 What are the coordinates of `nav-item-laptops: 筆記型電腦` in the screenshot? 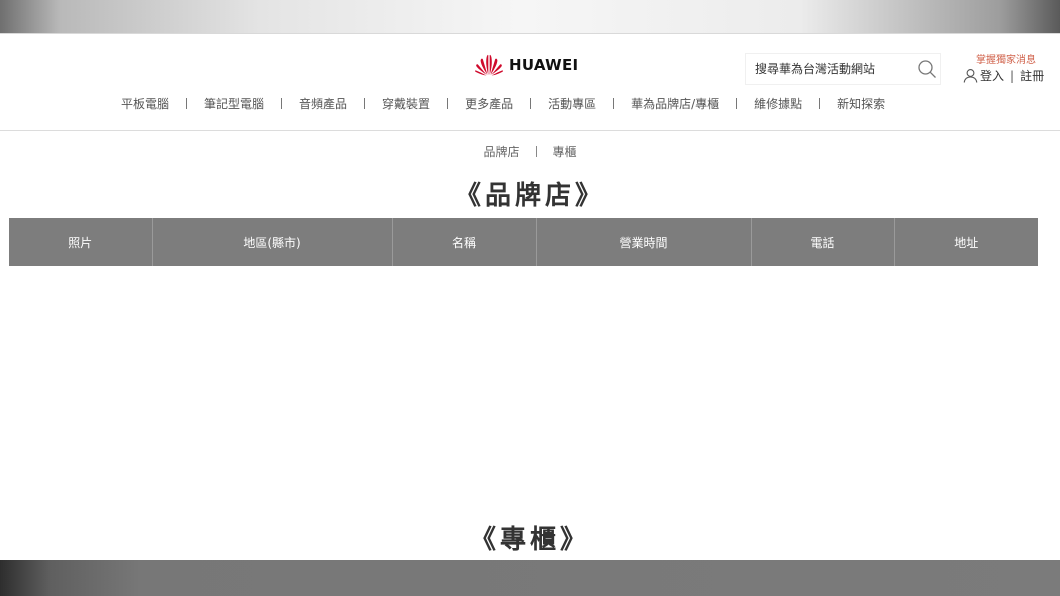 It's located at (234, 103).